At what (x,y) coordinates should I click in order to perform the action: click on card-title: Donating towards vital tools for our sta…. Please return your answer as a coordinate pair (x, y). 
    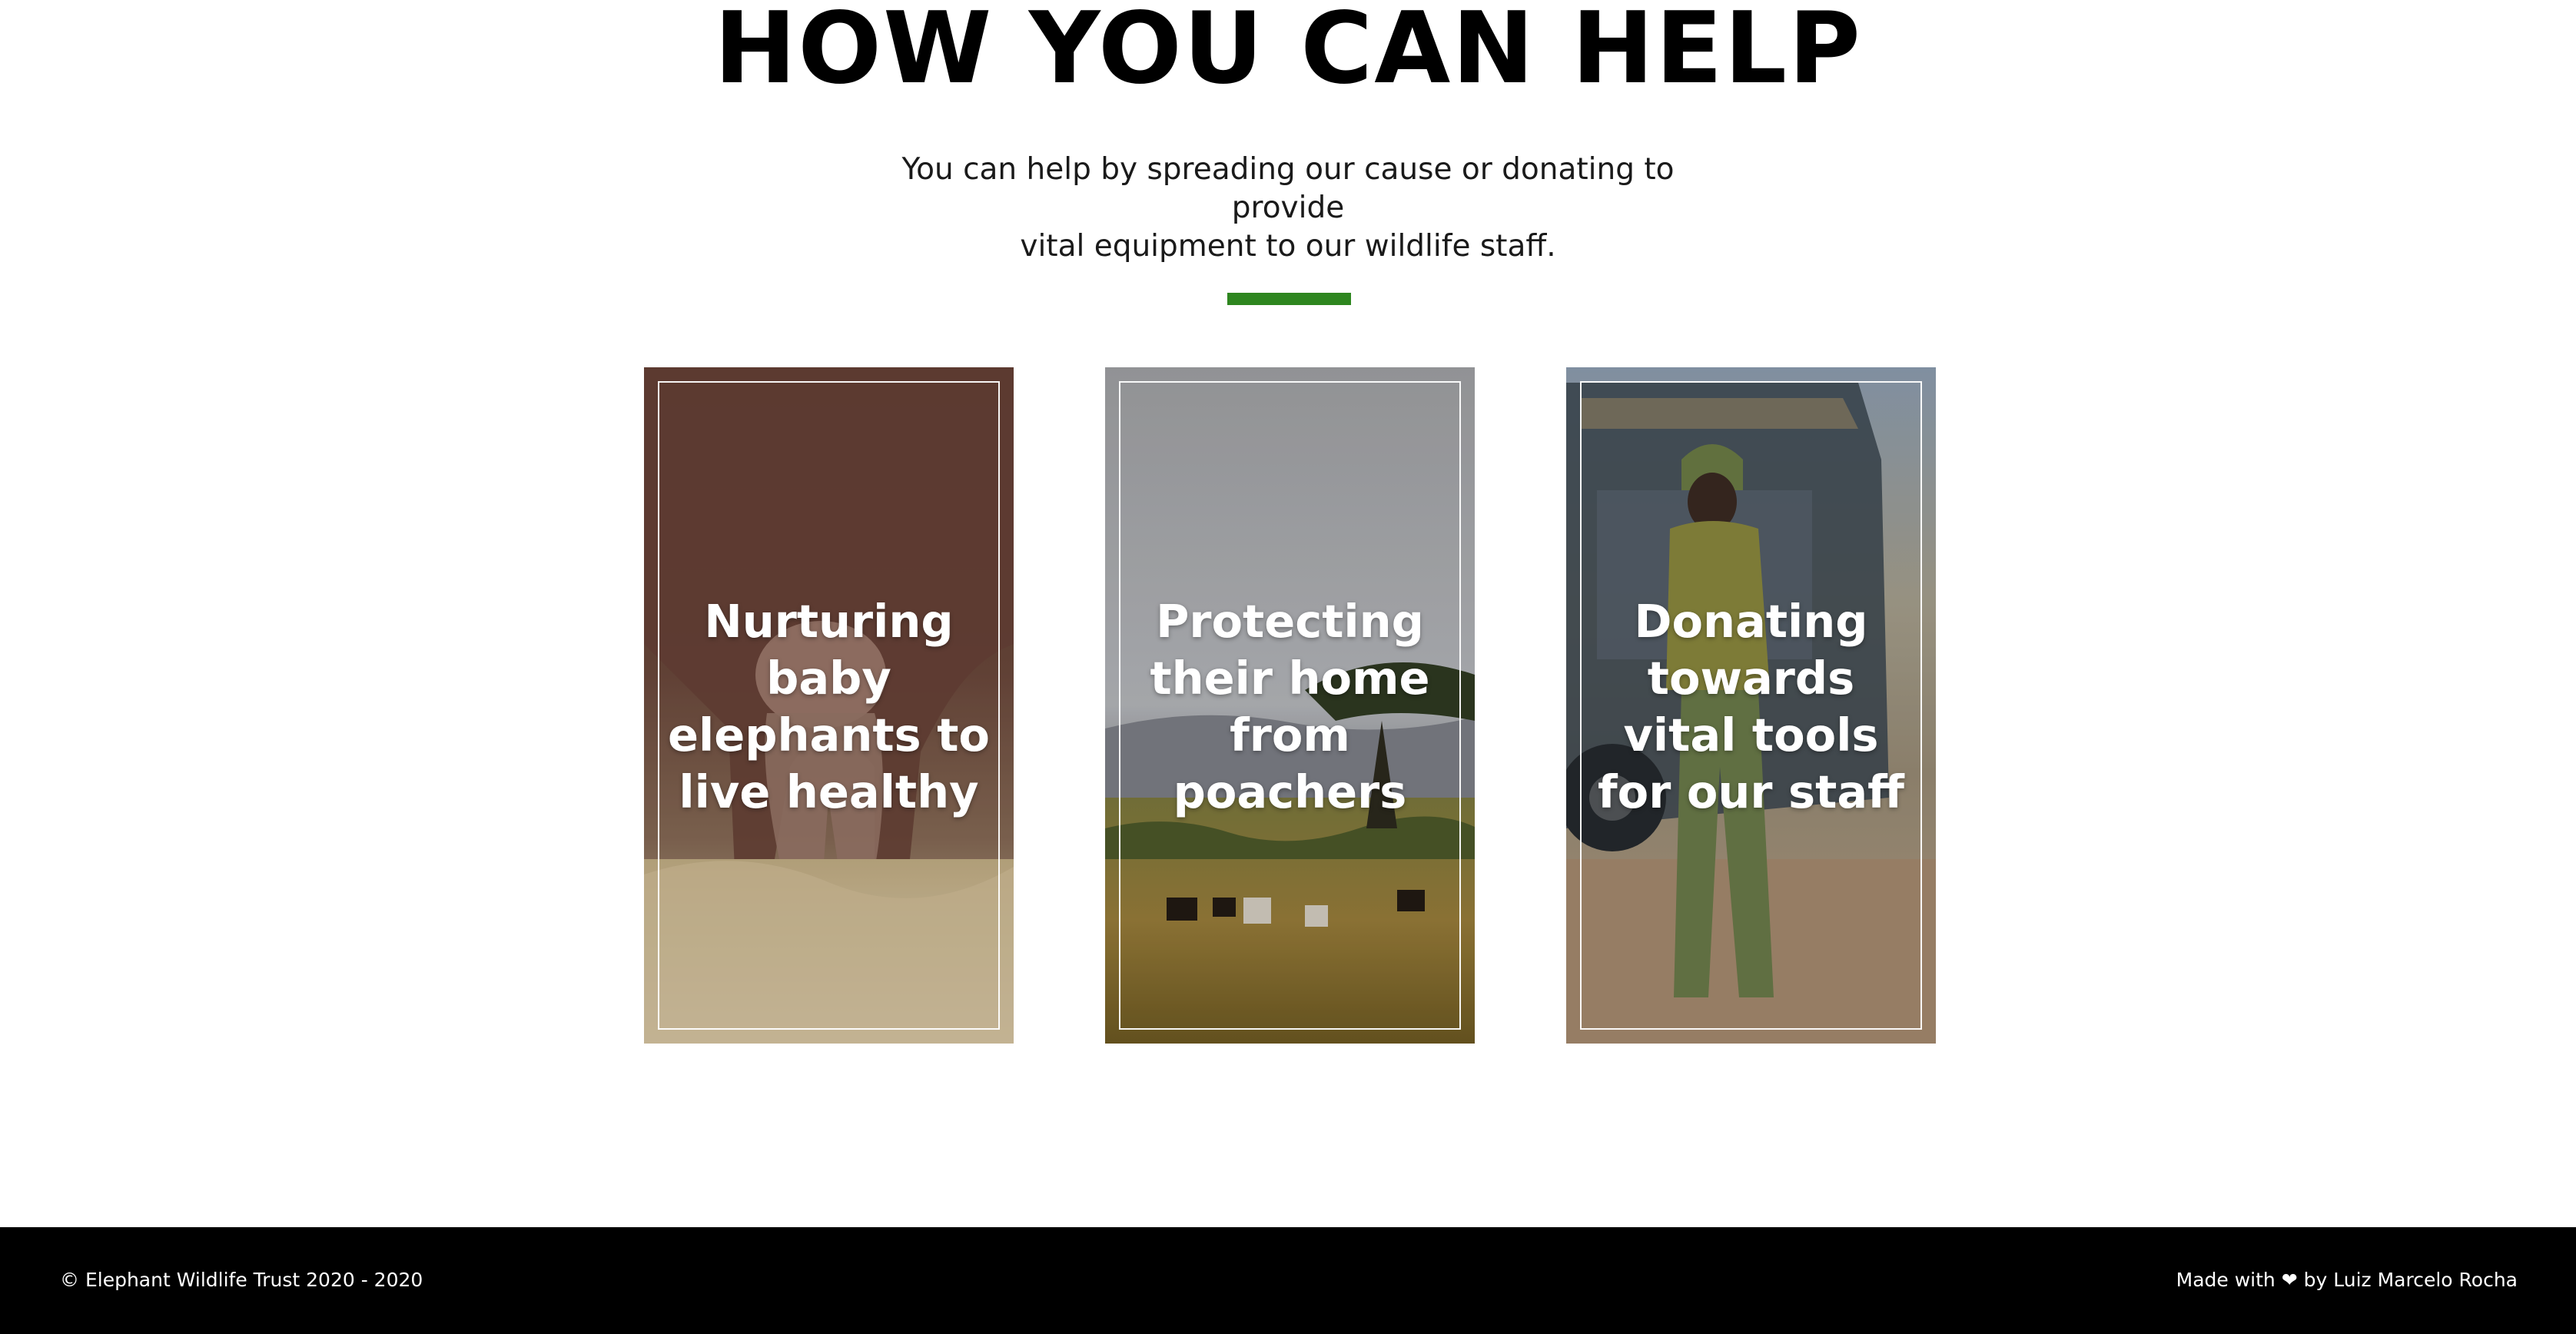
    Looking at the image, I should click on (1751, 707).